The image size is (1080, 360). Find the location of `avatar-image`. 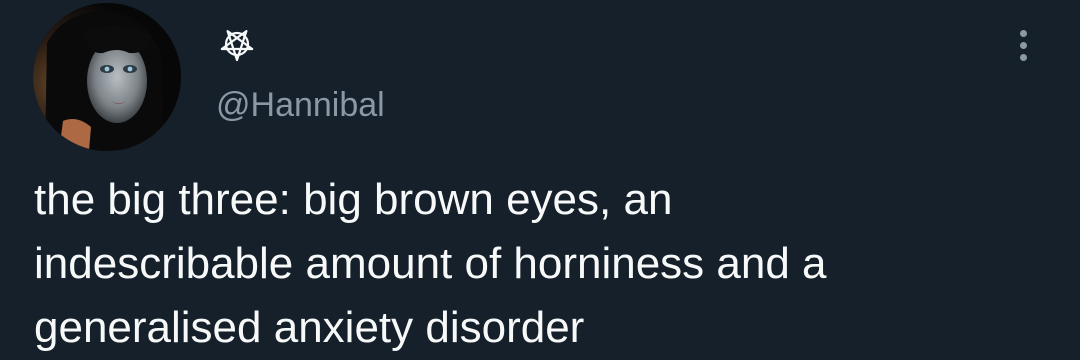

avatar-image is located at coordinates (107, 77).